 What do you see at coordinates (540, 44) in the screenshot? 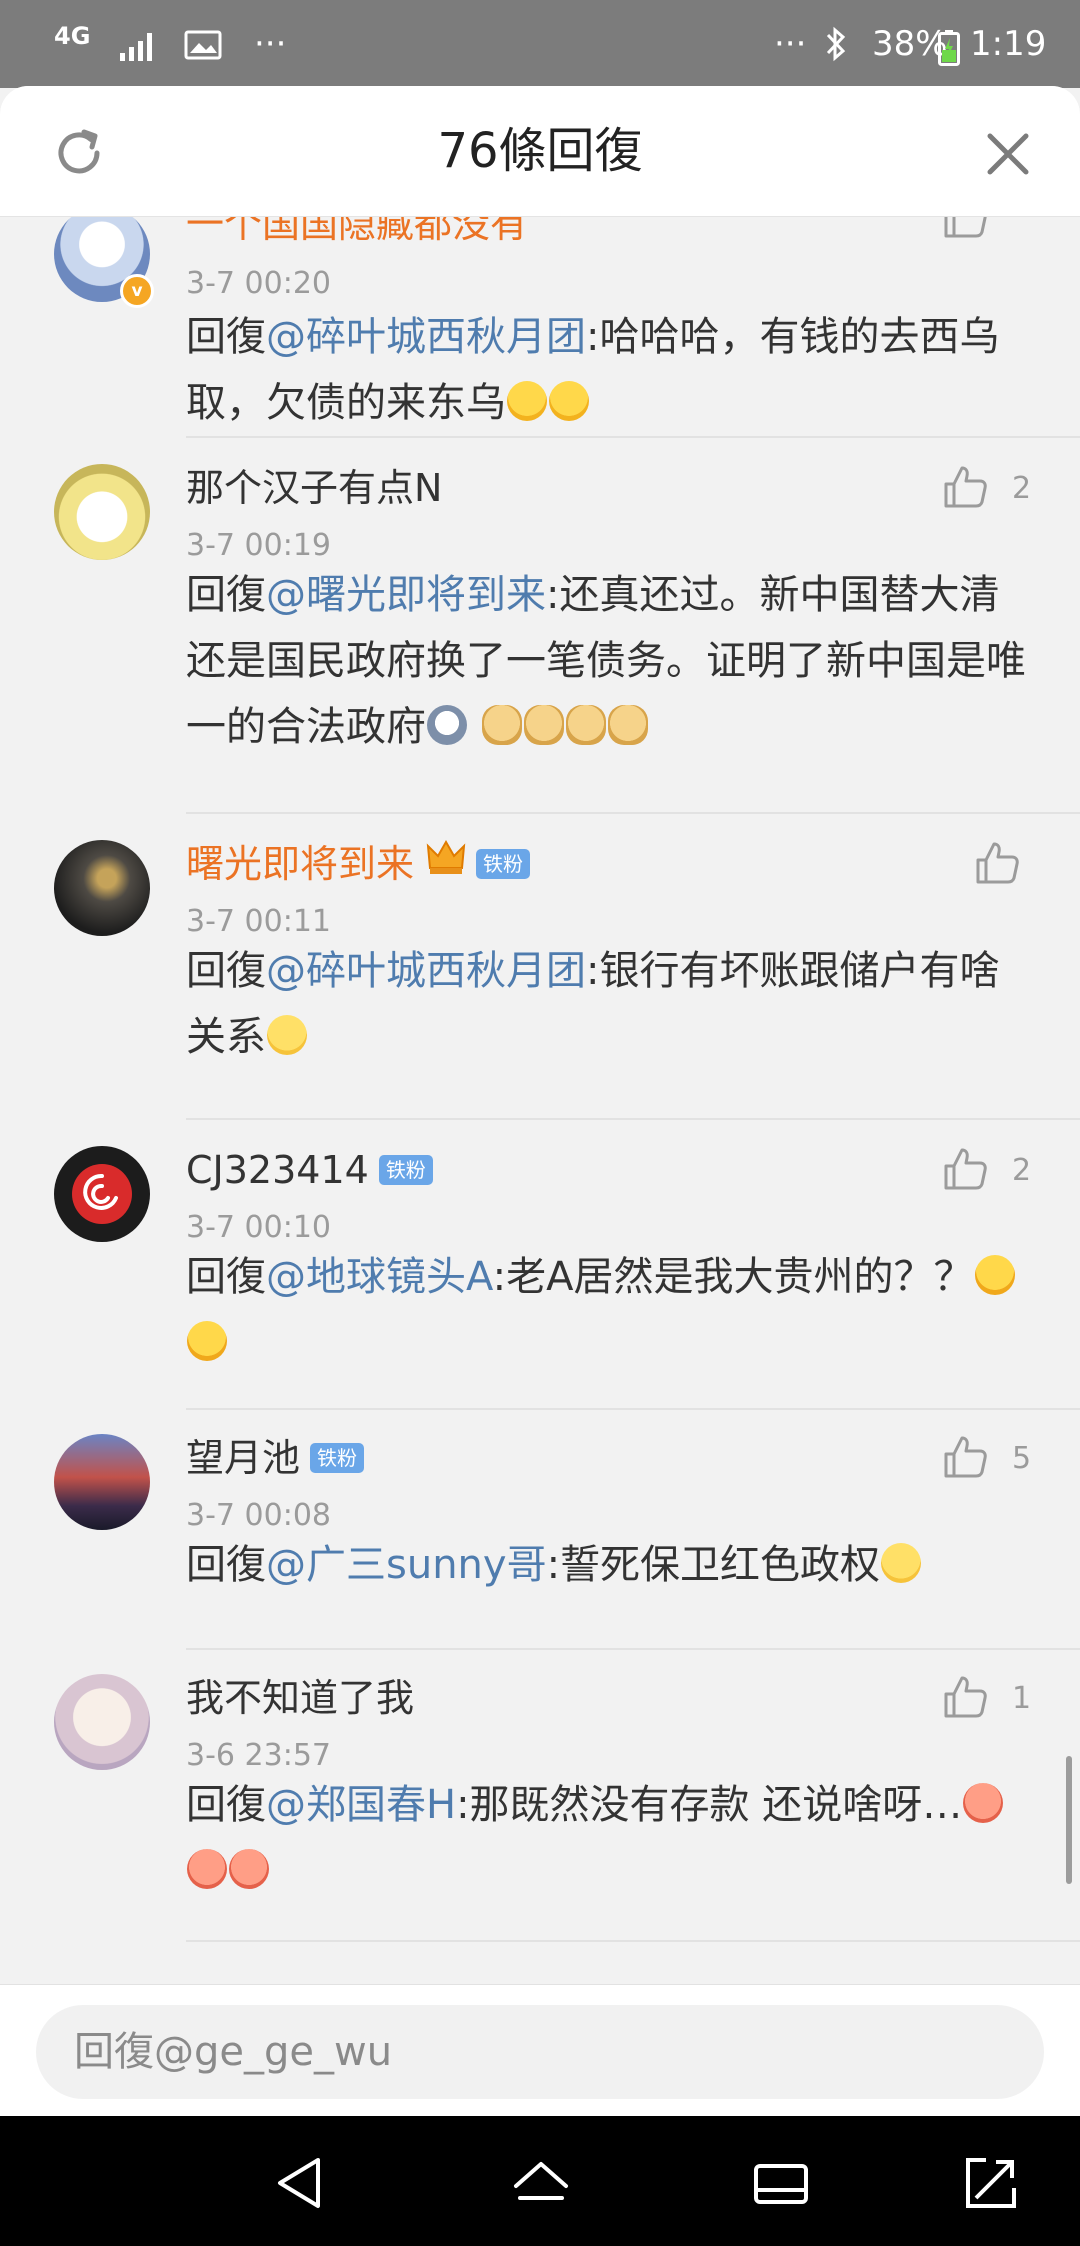
I see `status-bar: 4G ··· ··· 38% 1:19` at bounding box center [540, 44].